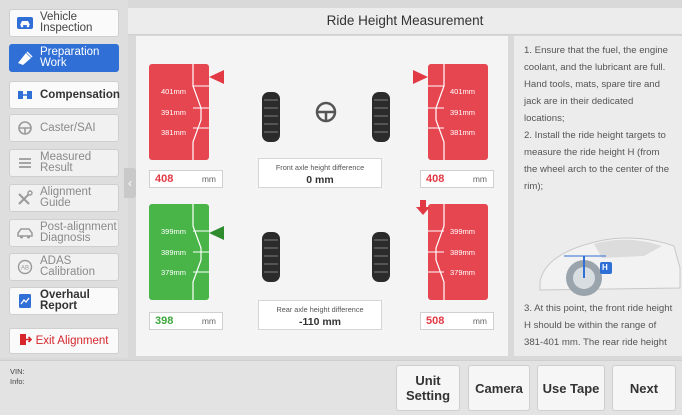 This screenshot has width=682, height=415. Describe the element at coordinates (164, 179) in the screenshot. I see `front-left-height-number: 408` at that location.